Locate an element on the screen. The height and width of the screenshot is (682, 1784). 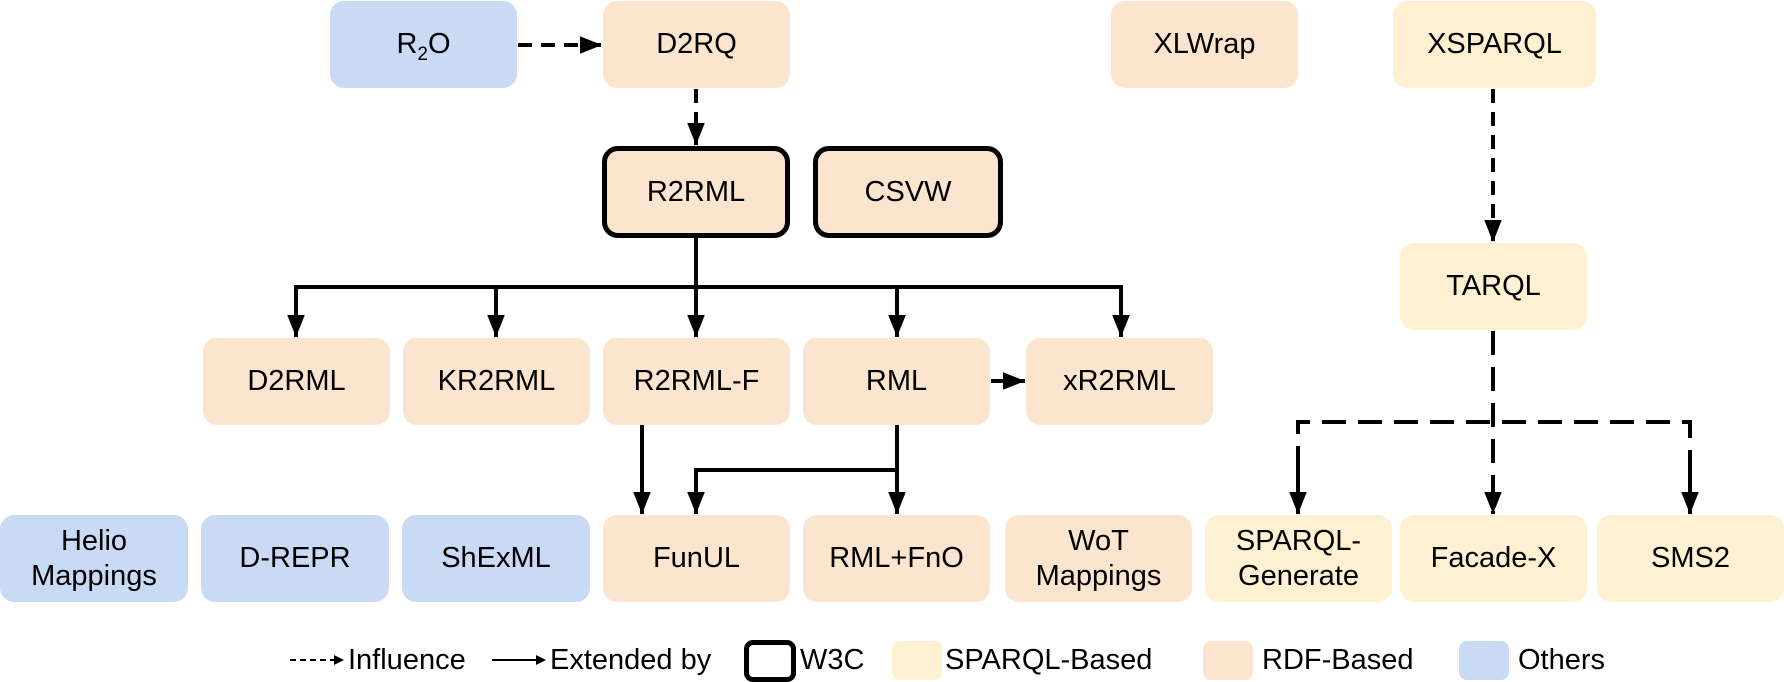
node-sparql-generate: SPARQL- Generate is located at coordinates (1298, 558).